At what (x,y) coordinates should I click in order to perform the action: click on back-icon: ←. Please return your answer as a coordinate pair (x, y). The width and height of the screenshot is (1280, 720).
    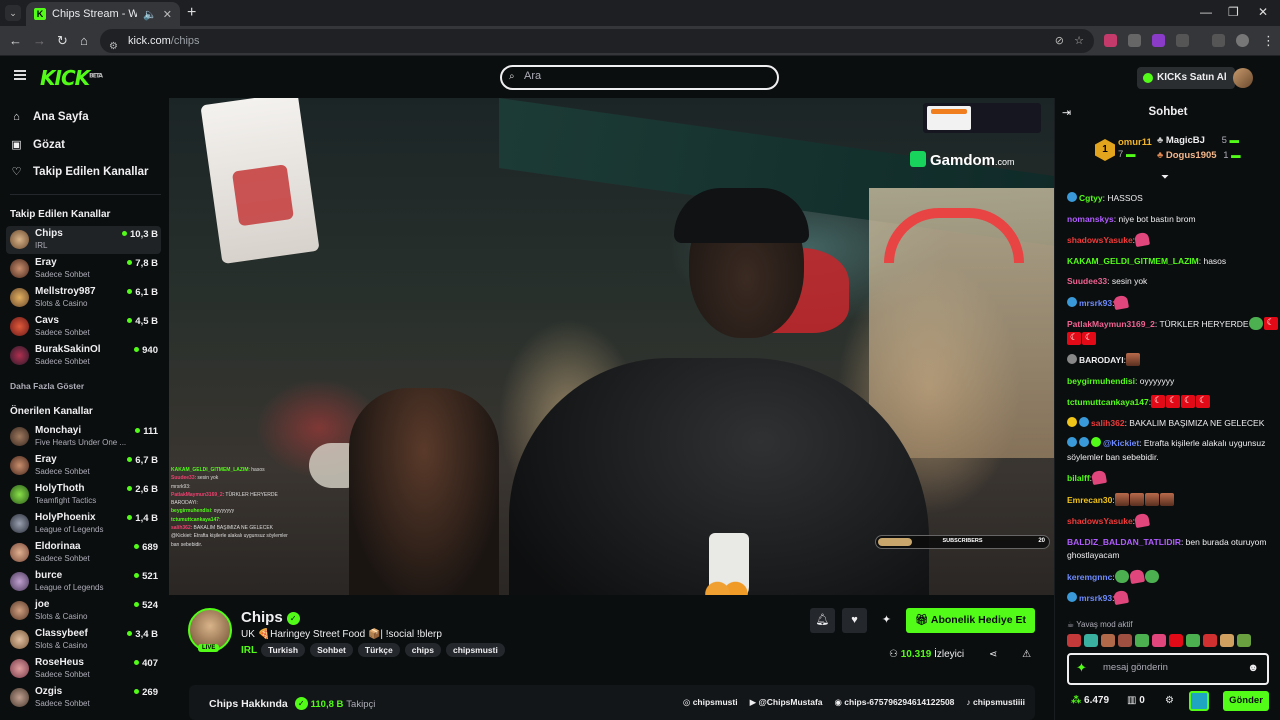
    Looking at the image, I should click on (15, 40).